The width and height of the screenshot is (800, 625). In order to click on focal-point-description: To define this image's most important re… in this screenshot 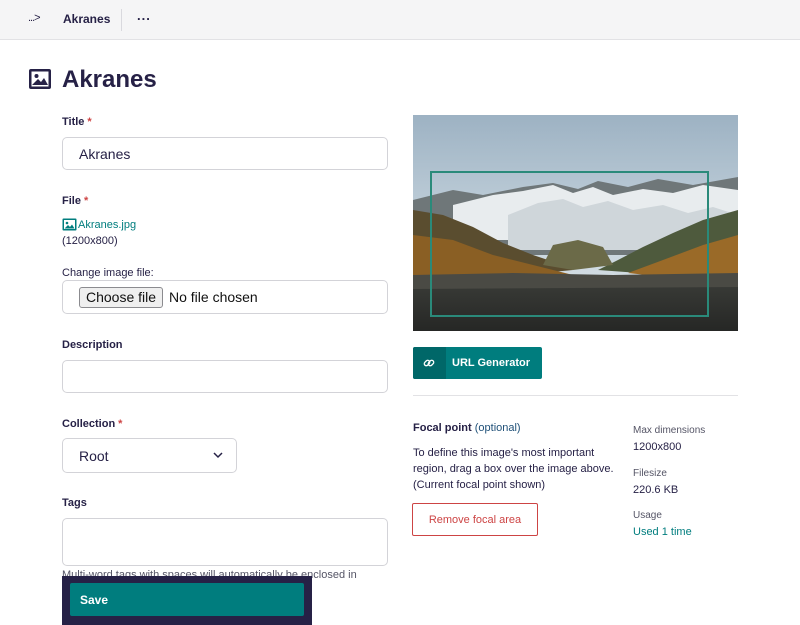, I will do `click(513, 469)`.